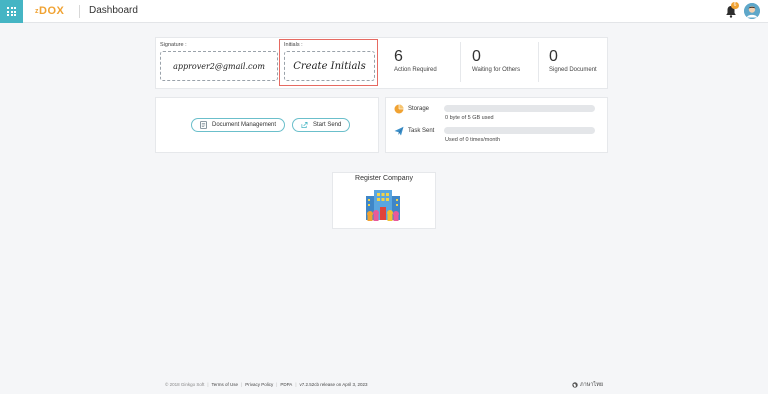 The image size is (768, 394). Describe the element at coordinates (286, 384) in the screenshot. I see `pdpa-link: PDPA` at that location.